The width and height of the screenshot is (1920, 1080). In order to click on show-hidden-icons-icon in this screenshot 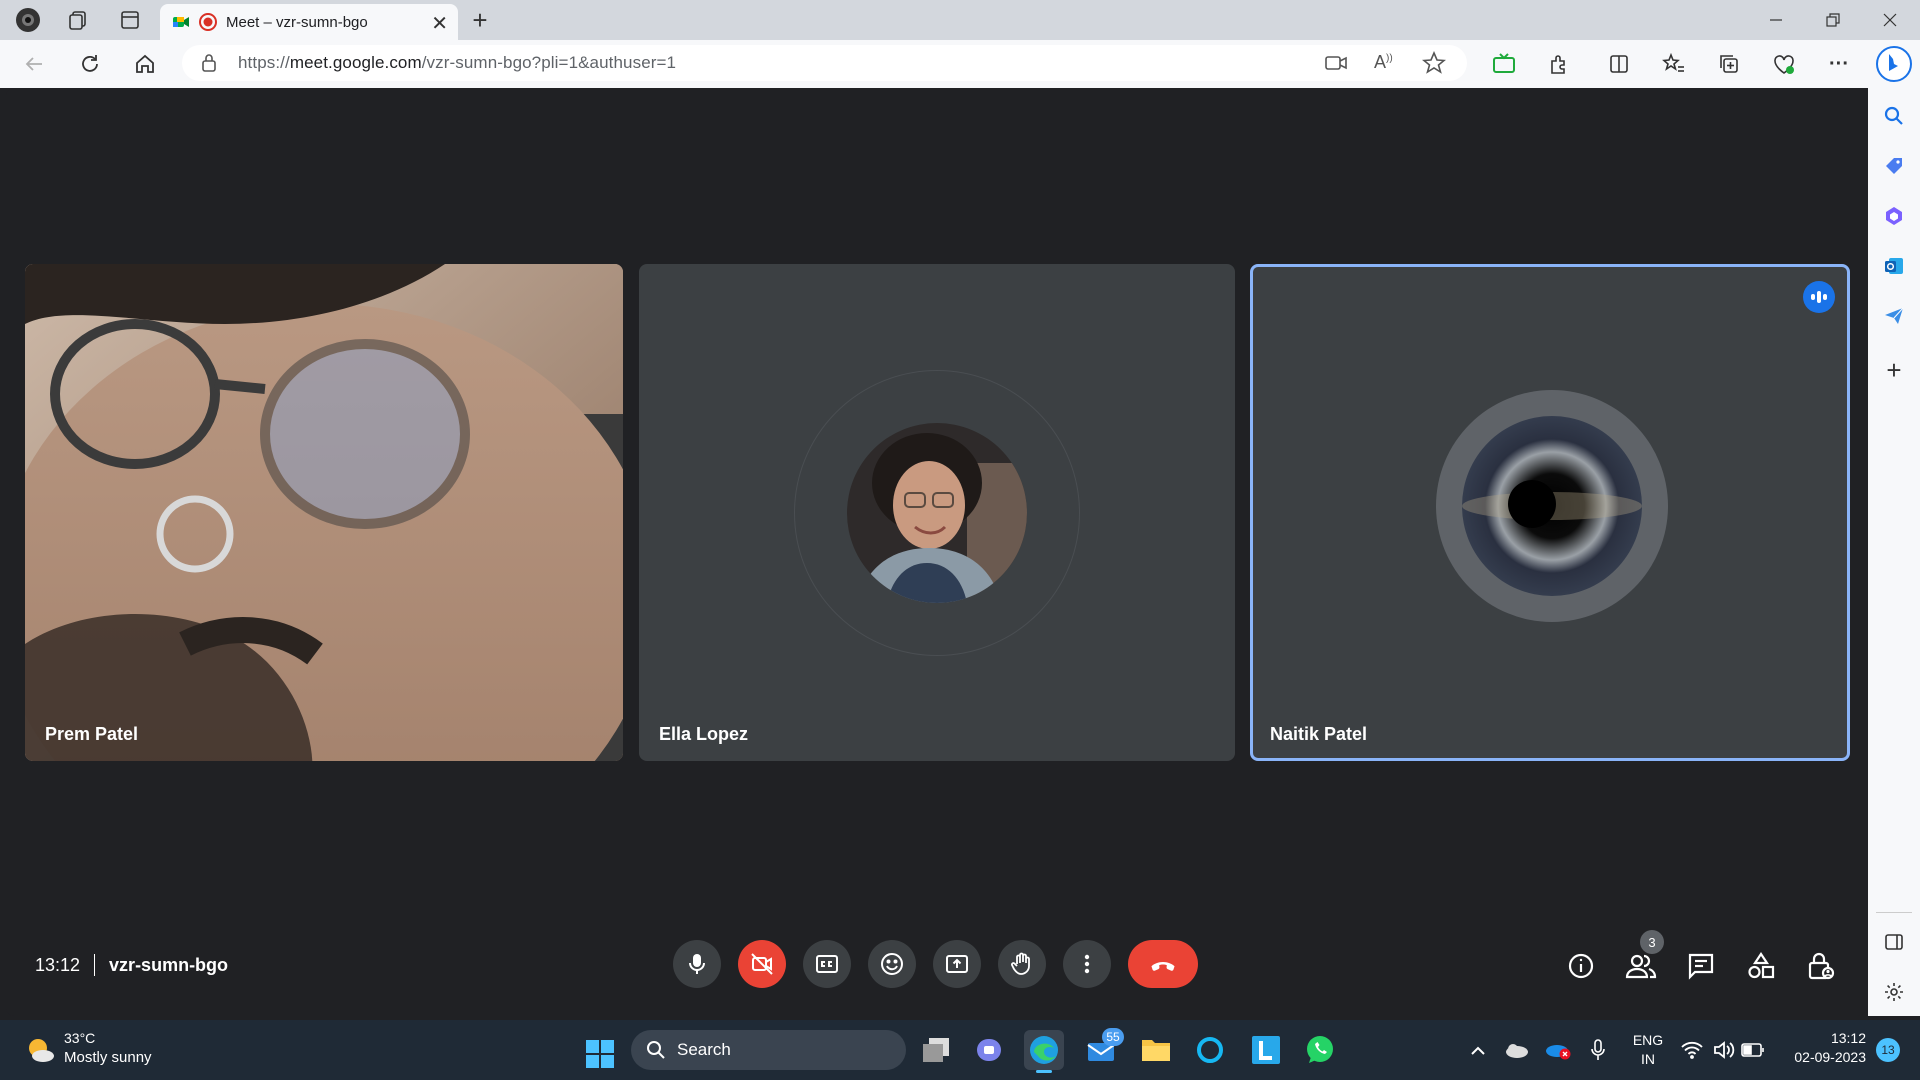, I will do `click(1478, 1050)`.